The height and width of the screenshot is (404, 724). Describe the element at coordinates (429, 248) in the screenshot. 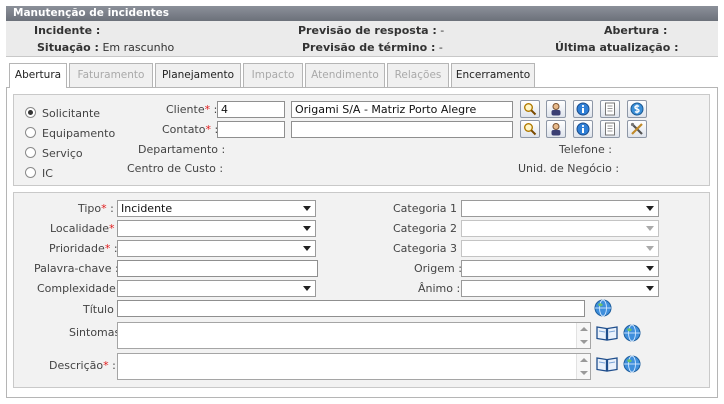

I see `categoria3-label: Categoria 3 :` at that location.